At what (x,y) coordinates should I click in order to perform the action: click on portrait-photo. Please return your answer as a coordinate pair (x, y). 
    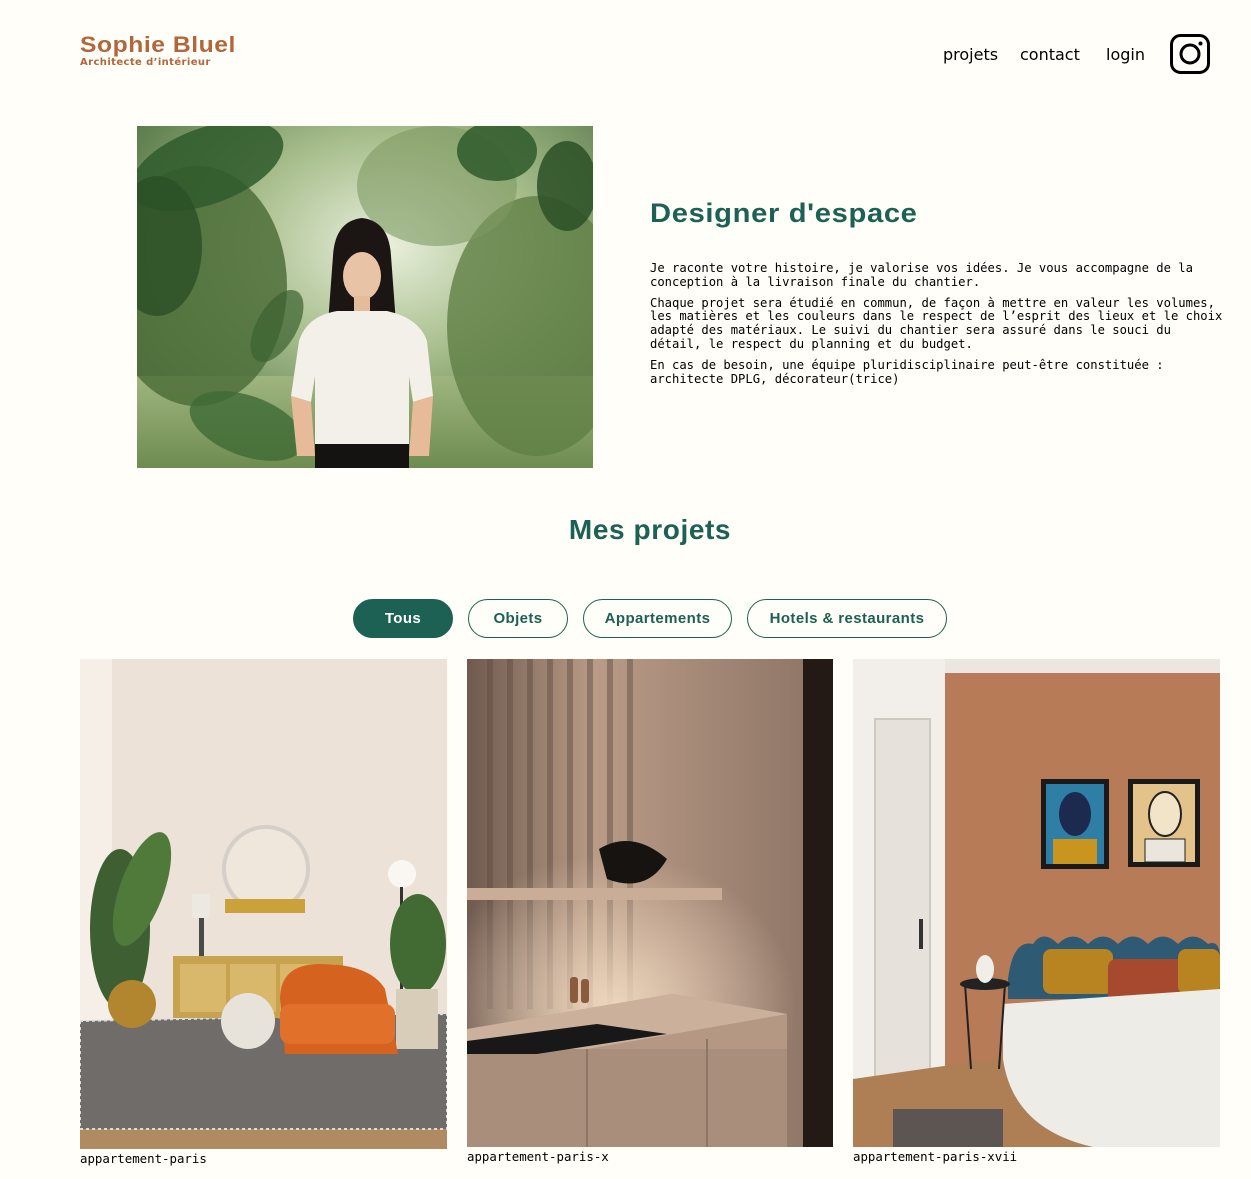
    Looking at the image, I should click on (365, 297).